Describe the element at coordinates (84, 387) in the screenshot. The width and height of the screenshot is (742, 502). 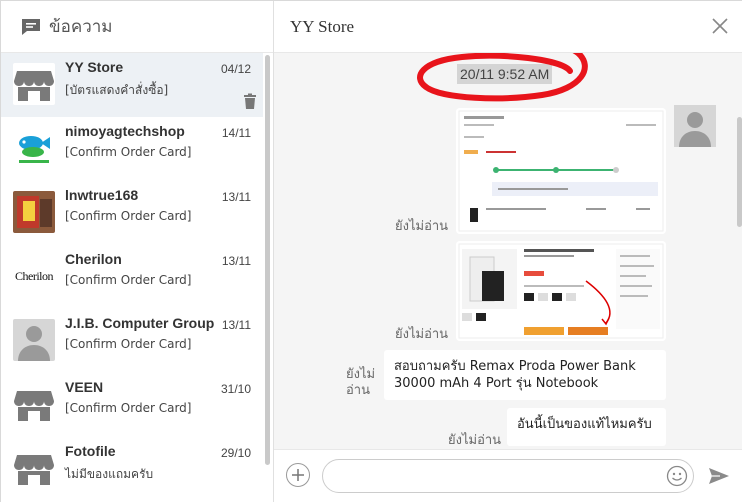
I see `conversation-name: VEEN` at that location.